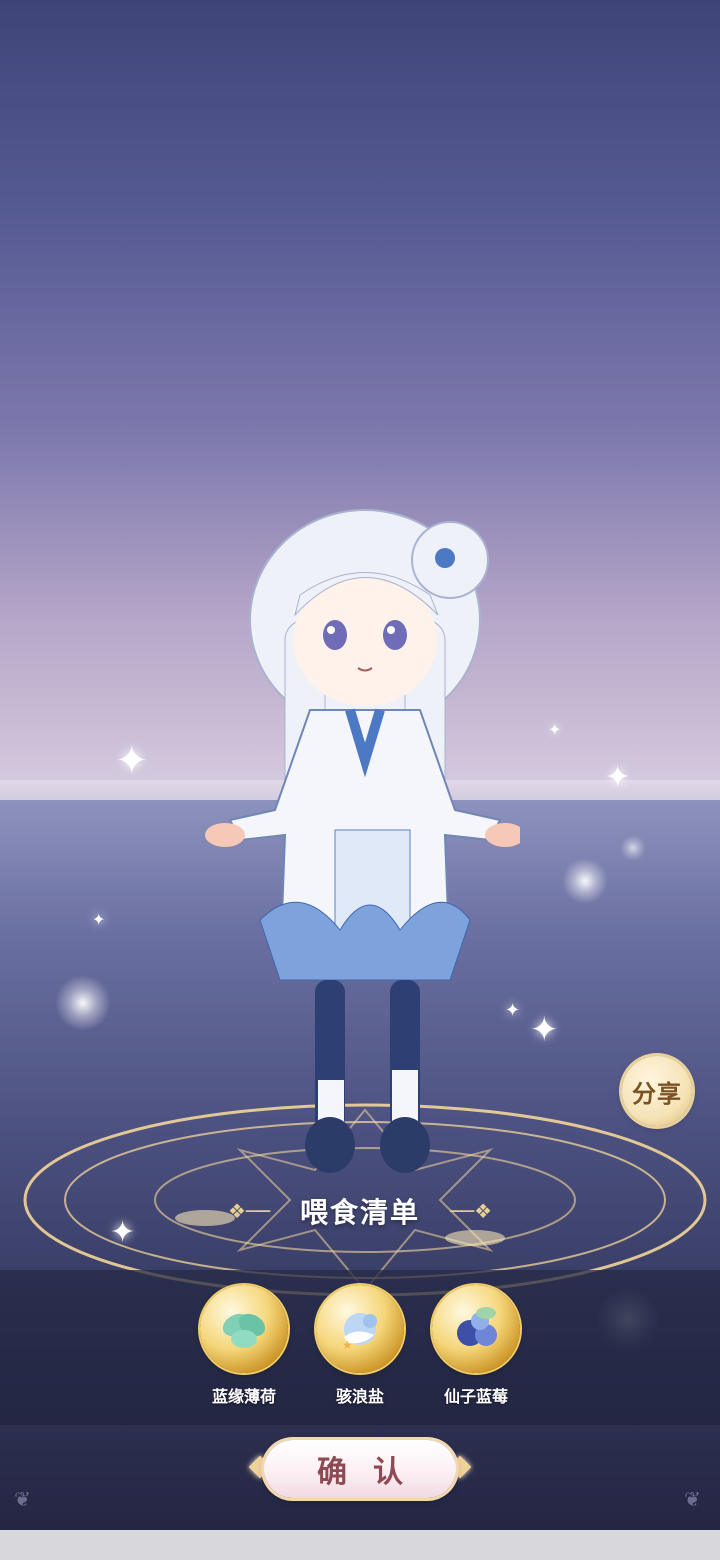 The height and width of the screenshot is (1560, 720). What do you see at coordinates (475, 1396) in the screenshot?
I see `feed-item-label: 仙子蓝莓` at bounding box center [475, 1396].